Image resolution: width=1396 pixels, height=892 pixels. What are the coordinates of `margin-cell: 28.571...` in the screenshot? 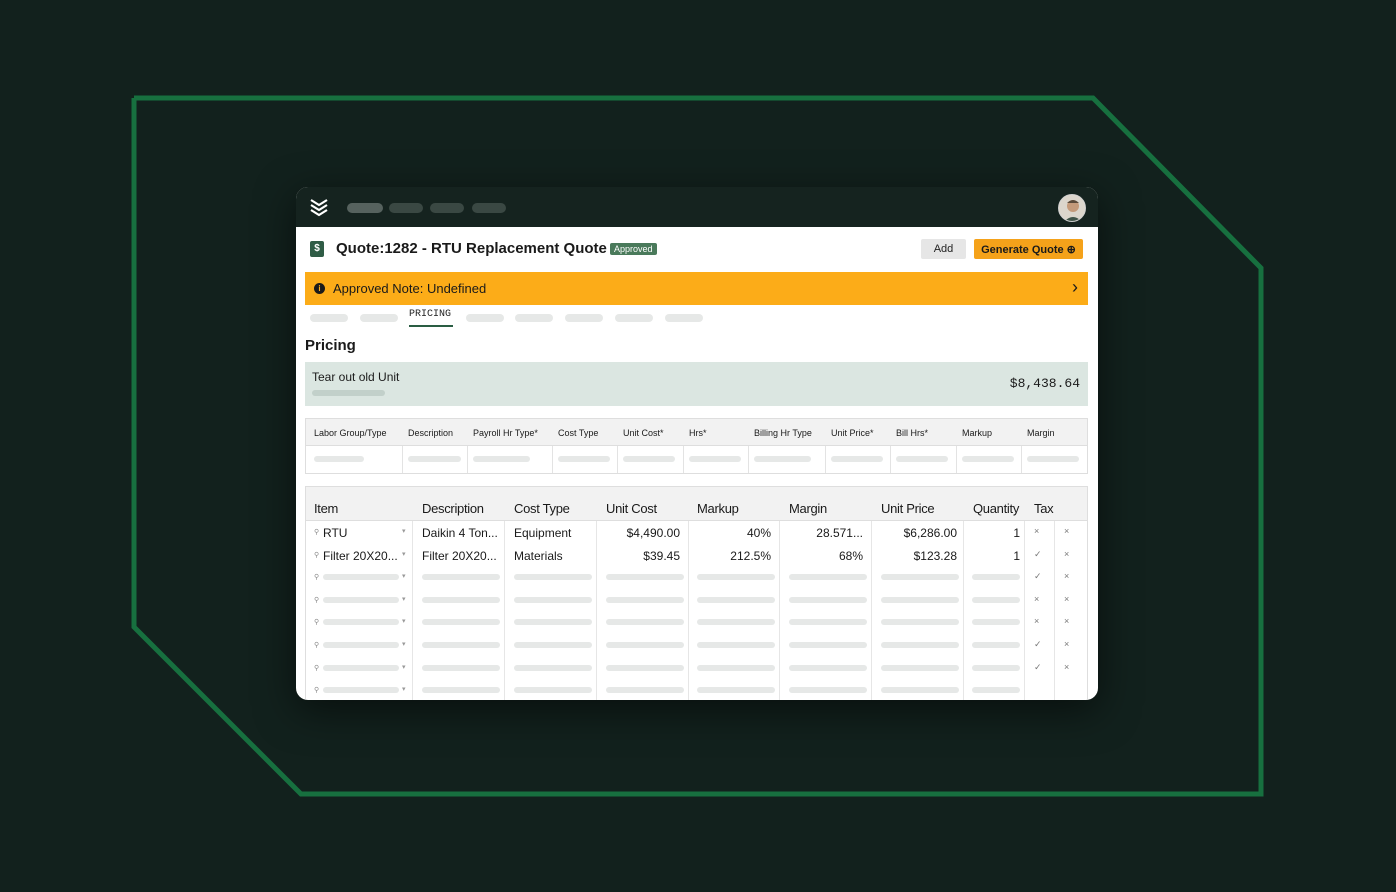 It's located at (826, 533).